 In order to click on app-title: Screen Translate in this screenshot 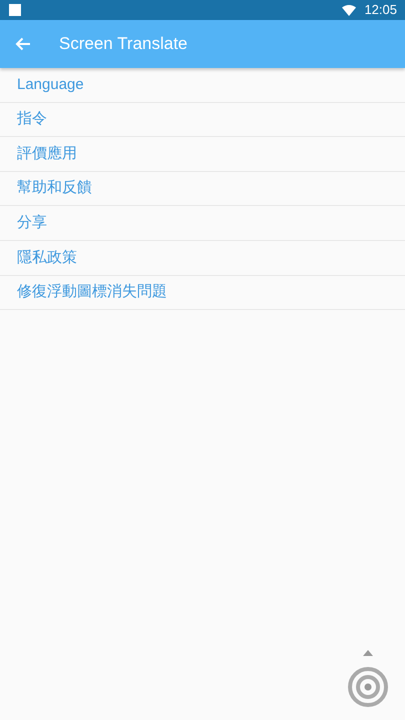, I will do `click(123, 44)`.